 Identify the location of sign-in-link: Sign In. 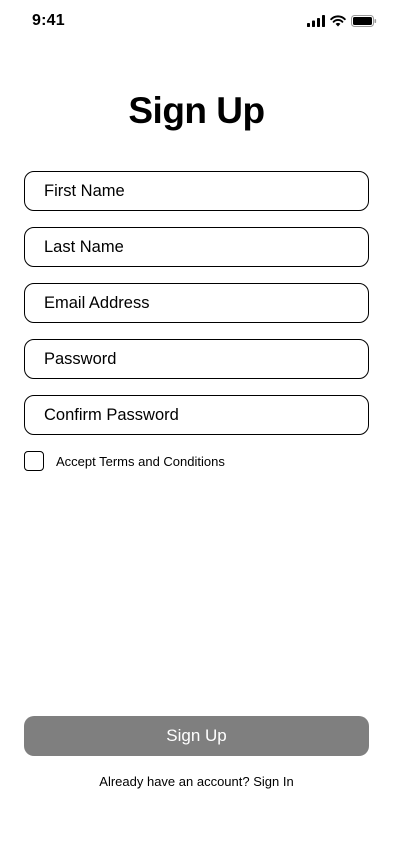
(273, 781).